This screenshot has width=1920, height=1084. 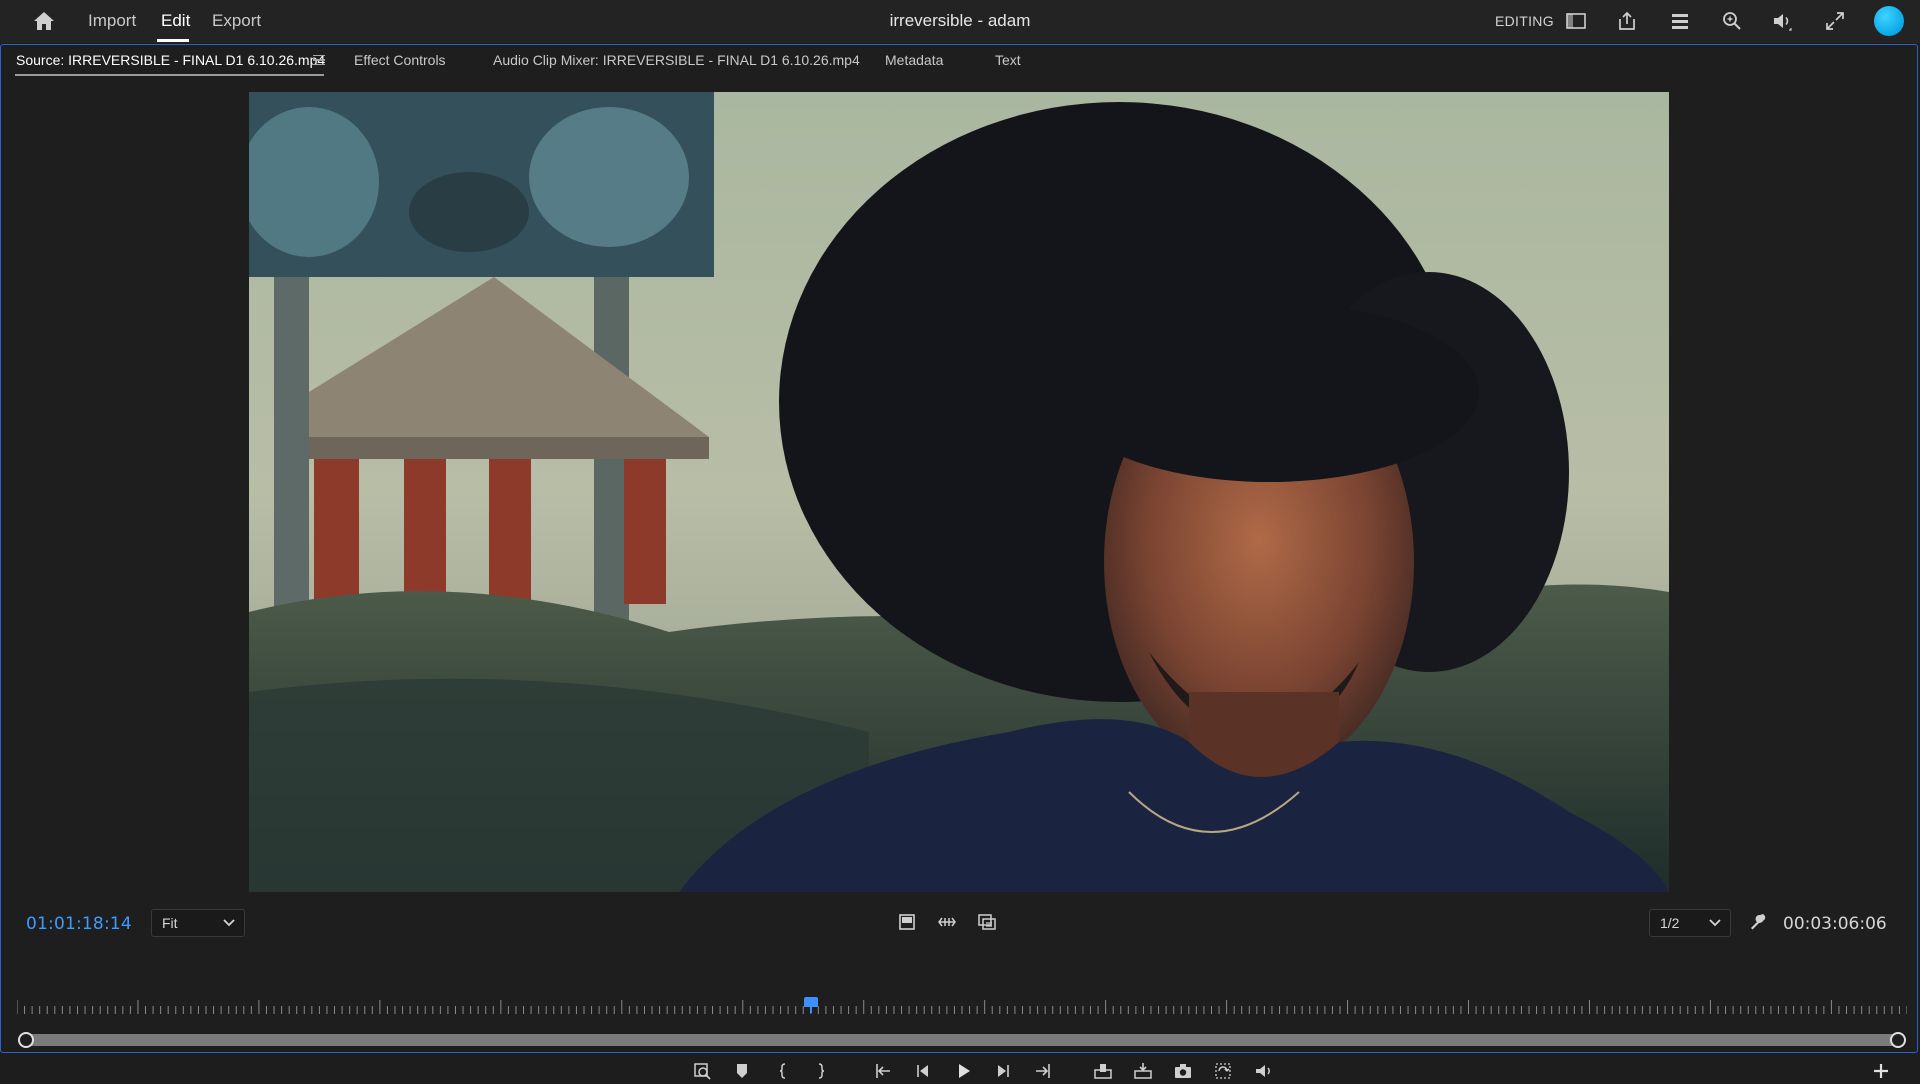 I want to click on tab-effect-controls: Effect Controls, so click(x=400, y=60).